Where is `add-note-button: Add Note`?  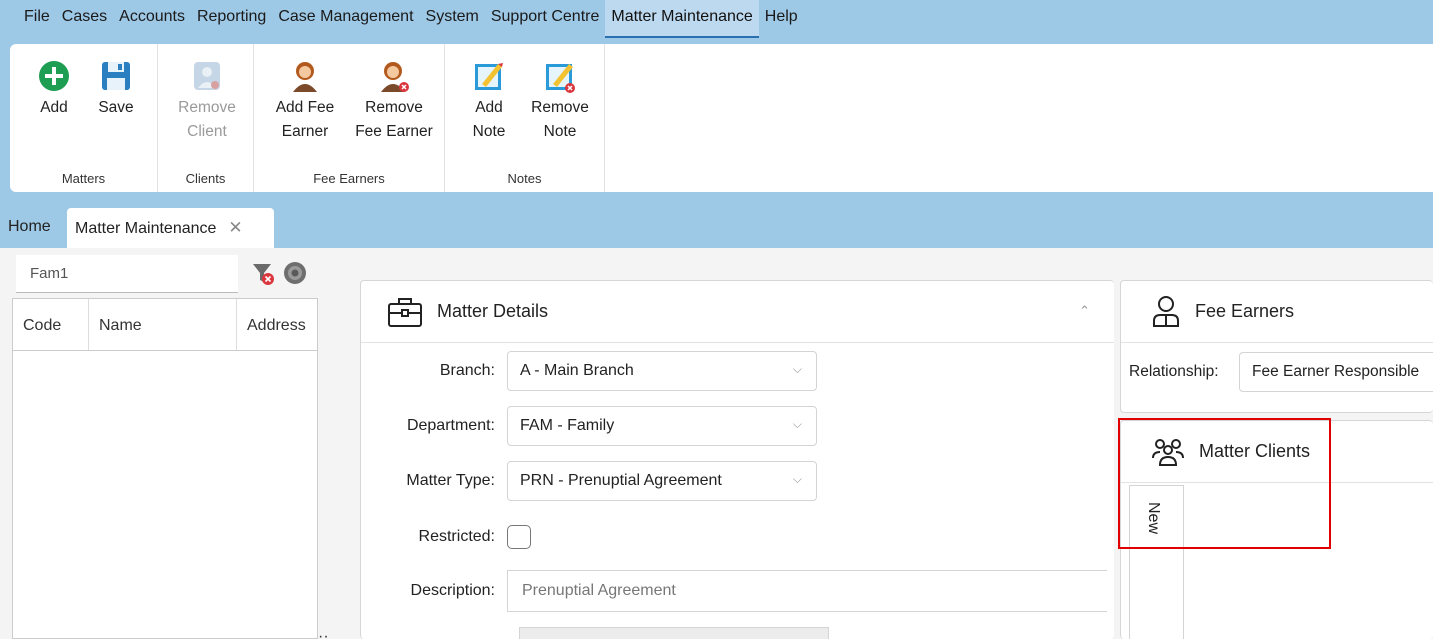 add-note-button: Add Note is located at coordinates (489, 101).